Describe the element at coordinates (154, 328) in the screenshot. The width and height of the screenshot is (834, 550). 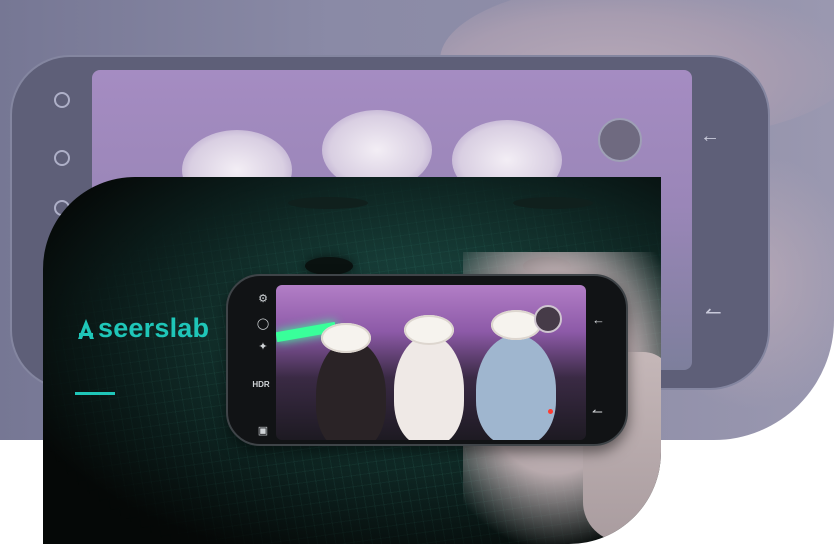
I see `brand-name: seerslab` at that location.